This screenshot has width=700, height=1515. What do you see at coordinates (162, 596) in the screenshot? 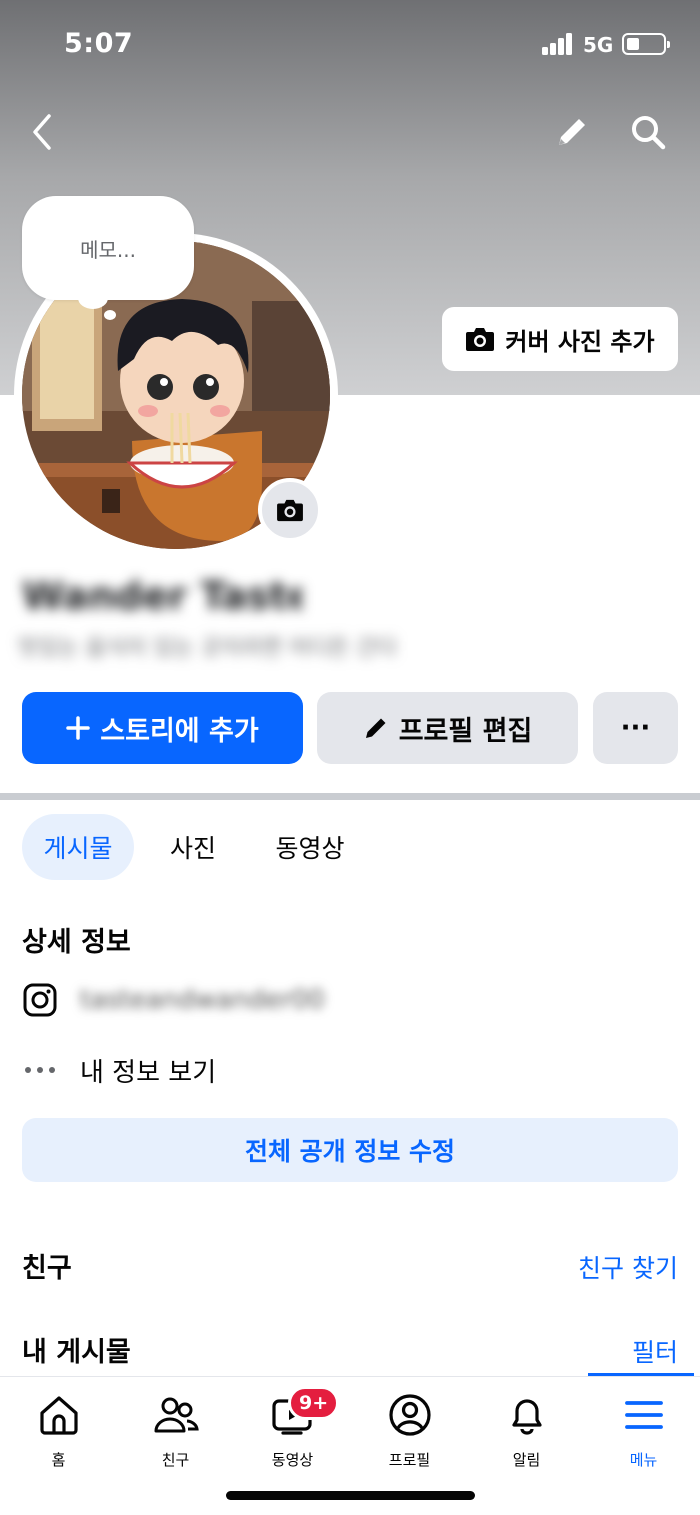
I see `profile-name: Wander Taste` at bounding box center [162, 596].